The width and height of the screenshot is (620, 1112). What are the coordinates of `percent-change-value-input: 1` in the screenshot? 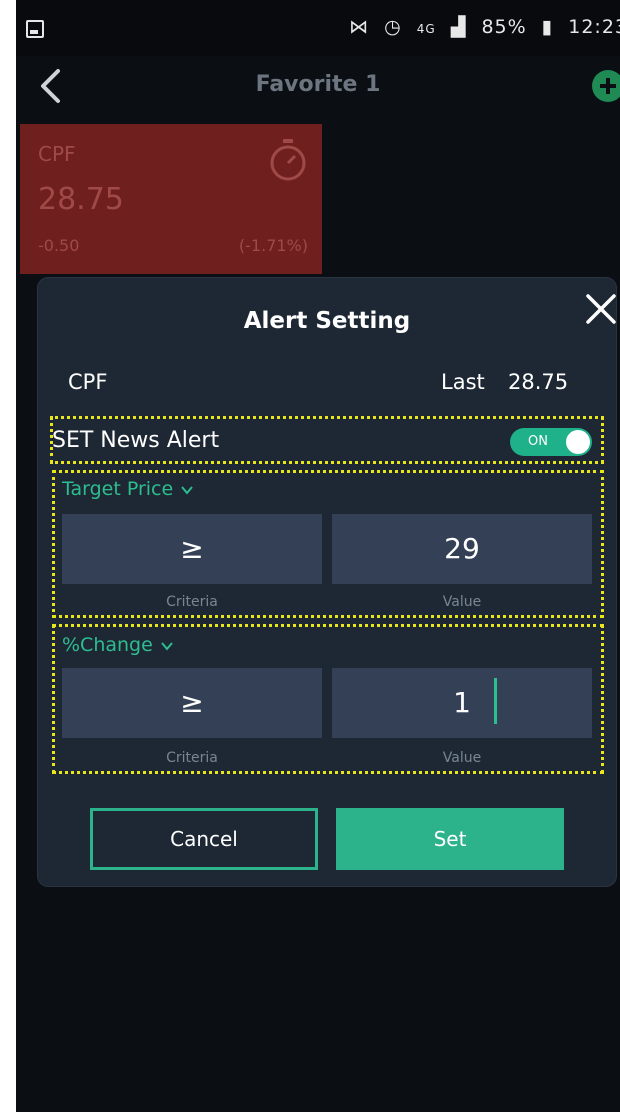 It's located at (462, 703).